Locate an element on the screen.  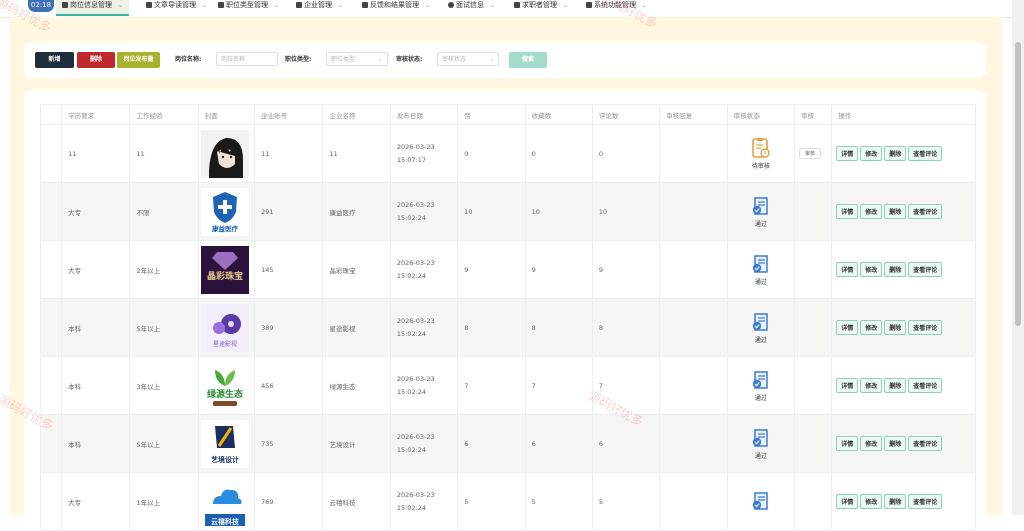
cell-date: 2026-03-23 15:07:17 is located at coordinates (424, 153).